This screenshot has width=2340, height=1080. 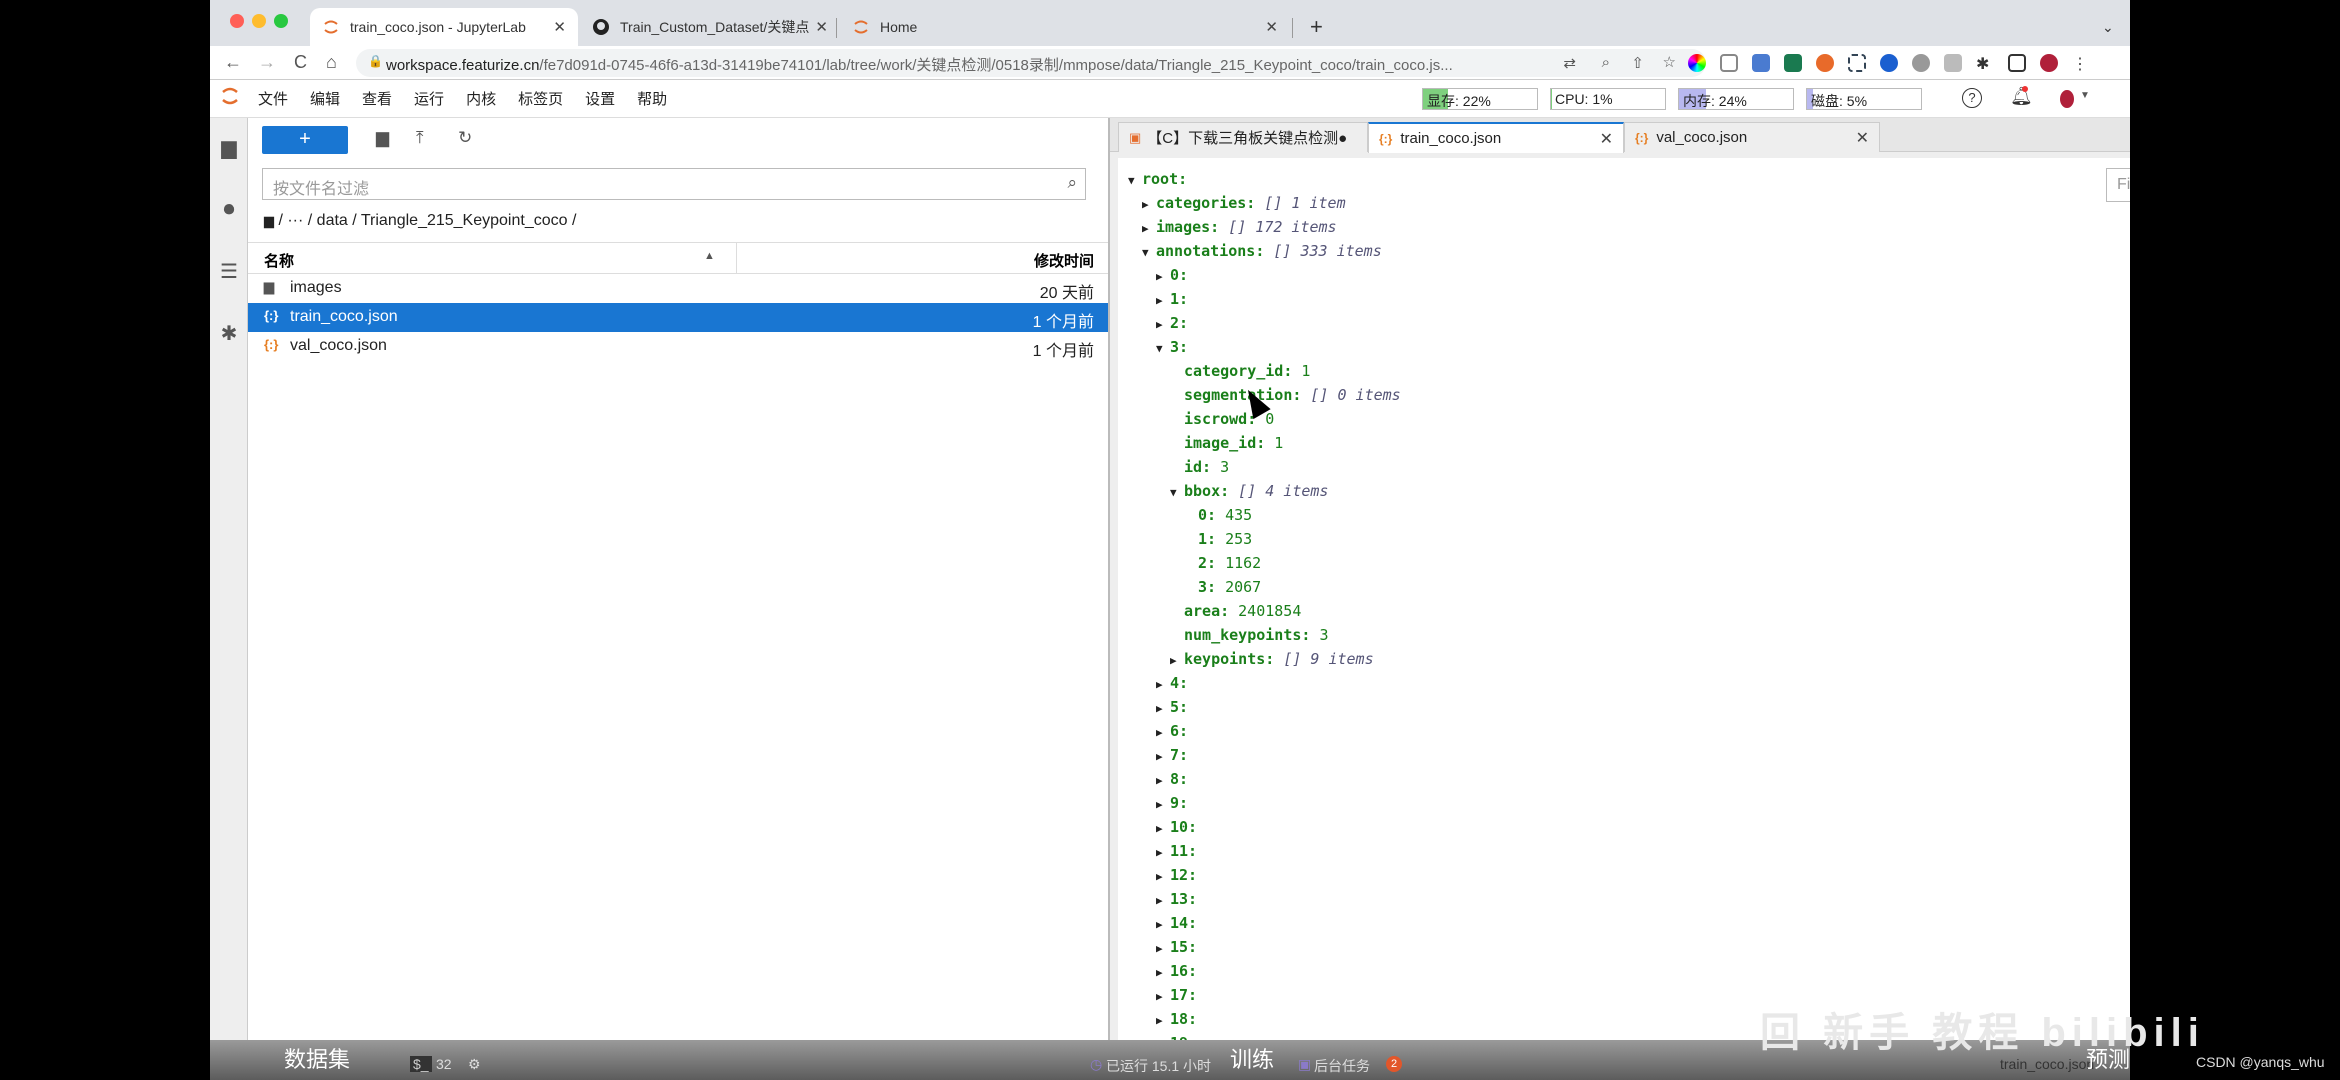 What do you see at coordinates (420, 138) in the screenshot?
I see `upload-icon: ⤒` at bounding box center [420, 138].